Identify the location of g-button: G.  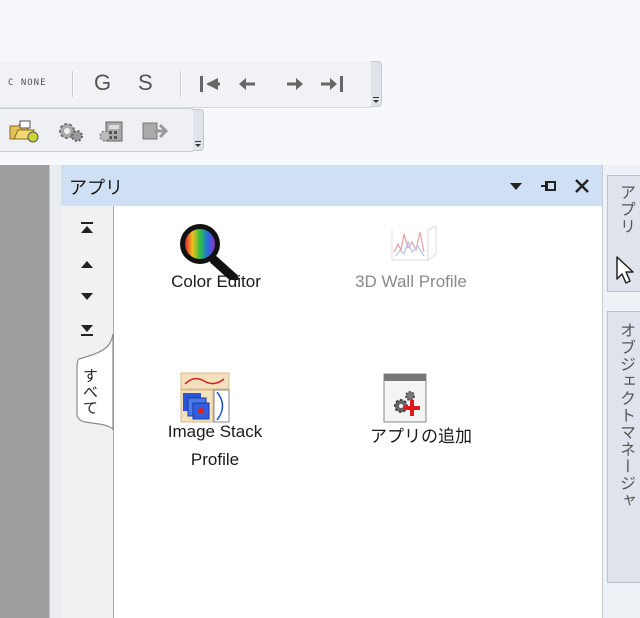
(102, 83).